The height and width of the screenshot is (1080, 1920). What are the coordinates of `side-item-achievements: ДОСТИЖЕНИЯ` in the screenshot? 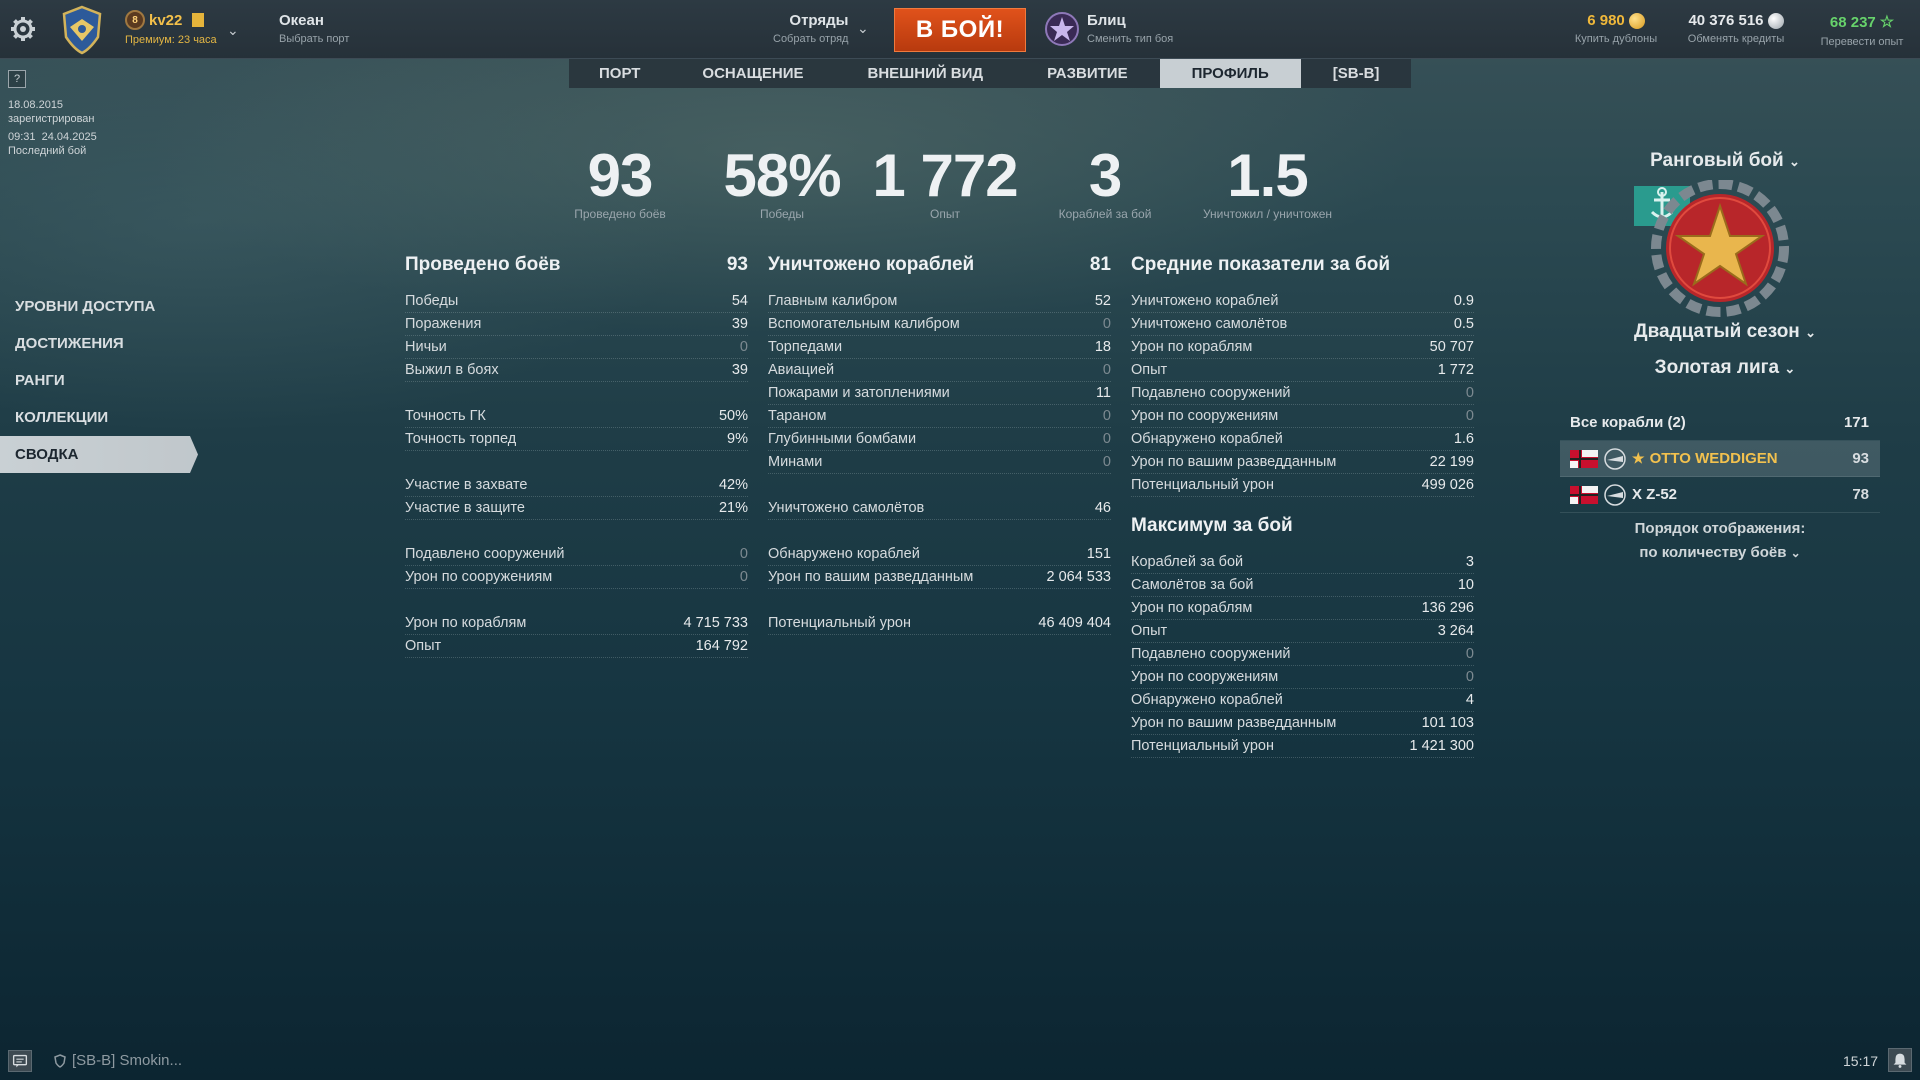 It's located at (100, 343).